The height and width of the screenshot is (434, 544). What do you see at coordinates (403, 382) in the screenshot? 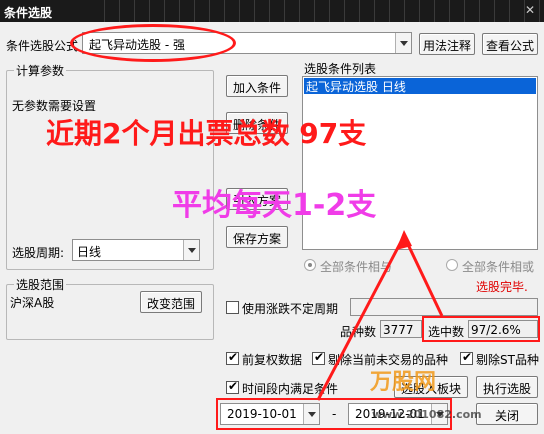
I see `watermark-logo: 万股网` at bounding box center [403, 382].